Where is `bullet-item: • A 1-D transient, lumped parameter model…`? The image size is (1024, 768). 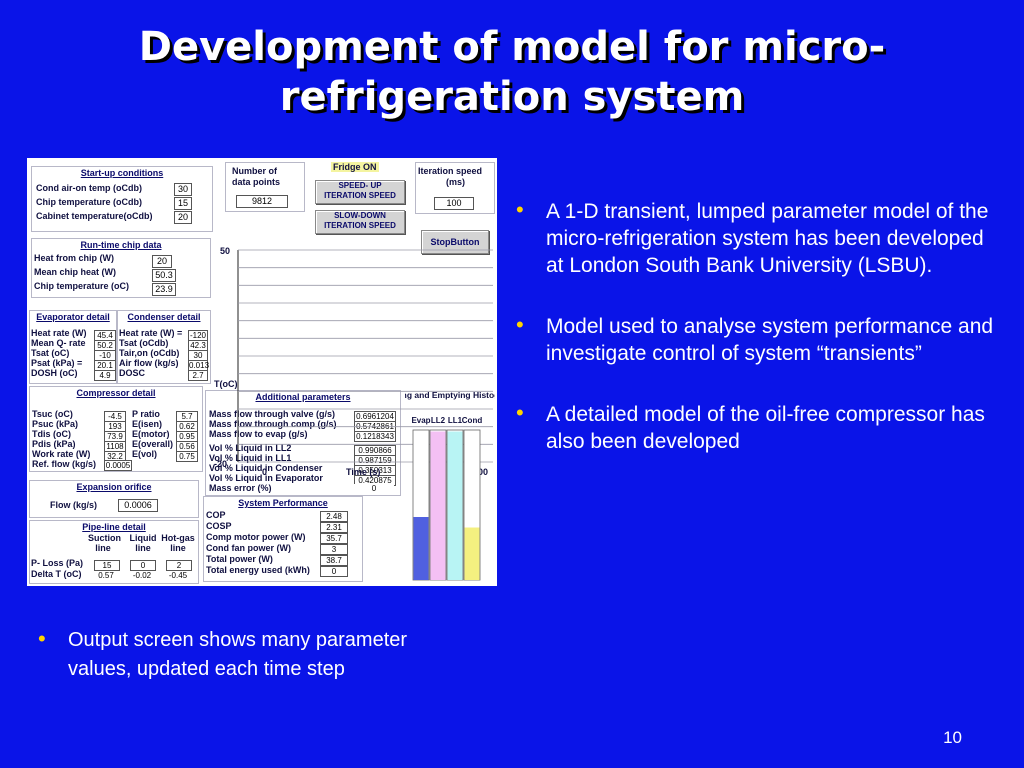
bullet-item: • A 1-D transient, lumped parameter model… is located at coordinates (752, 237).